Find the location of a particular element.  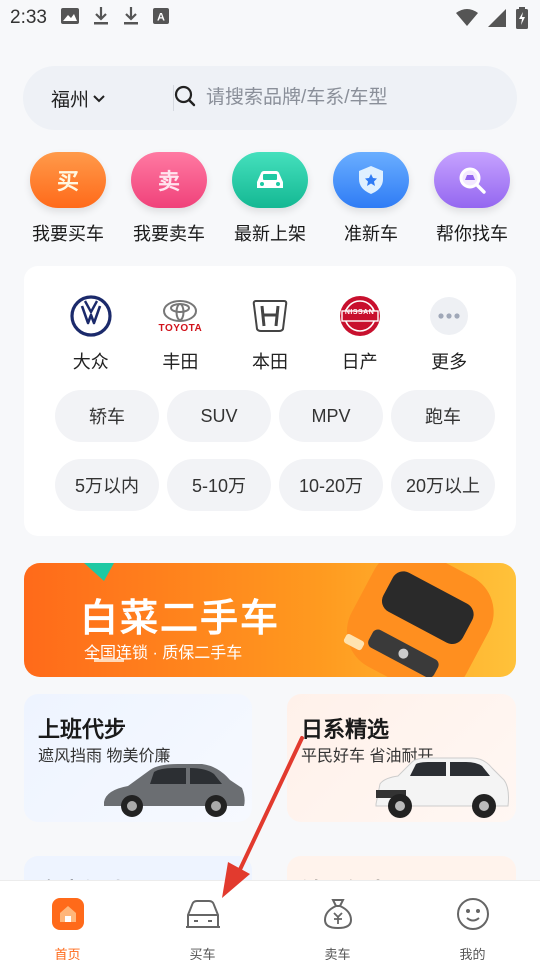

search-input is located at coordinates (336, 98).